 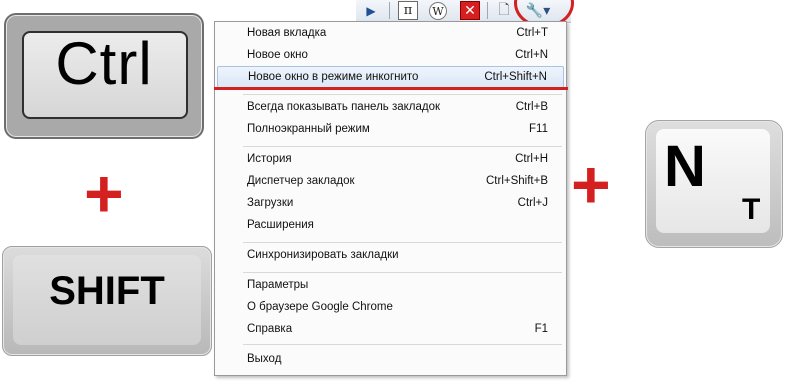 What do you see at coordinates (531, 159) in the screenshot?
I see `menu-item-shortcut: Ctrl+H` at bounding box center [531, 159].